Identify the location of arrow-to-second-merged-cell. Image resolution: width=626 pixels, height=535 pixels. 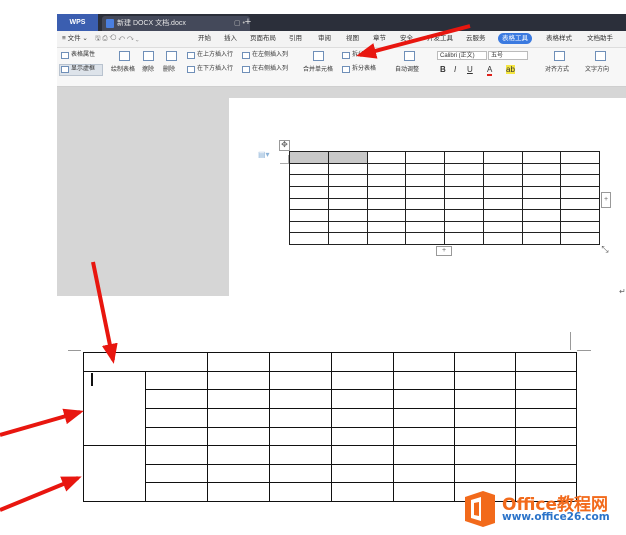
(41, 494).